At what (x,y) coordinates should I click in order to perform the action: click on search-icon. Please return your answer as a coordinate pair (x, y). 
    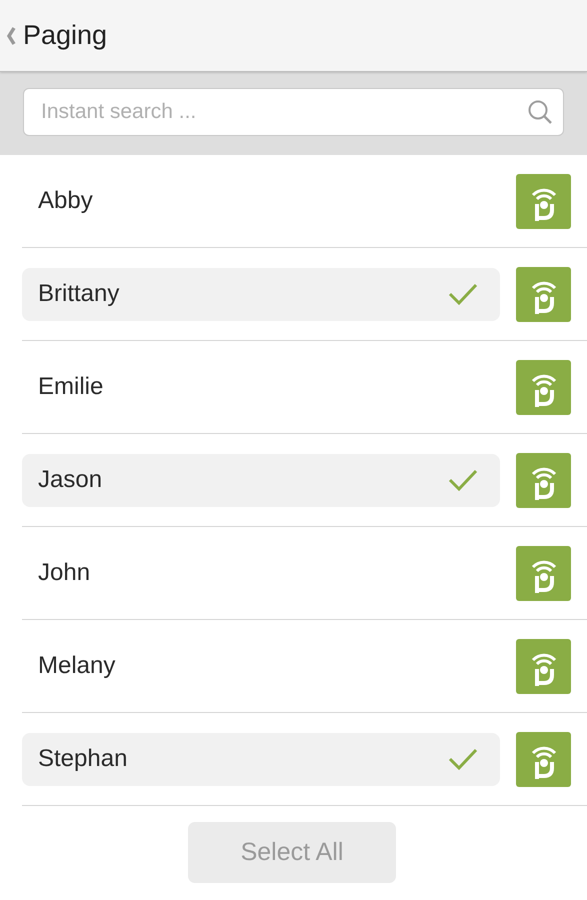
    Looking at the image, I should click on (540, 112).